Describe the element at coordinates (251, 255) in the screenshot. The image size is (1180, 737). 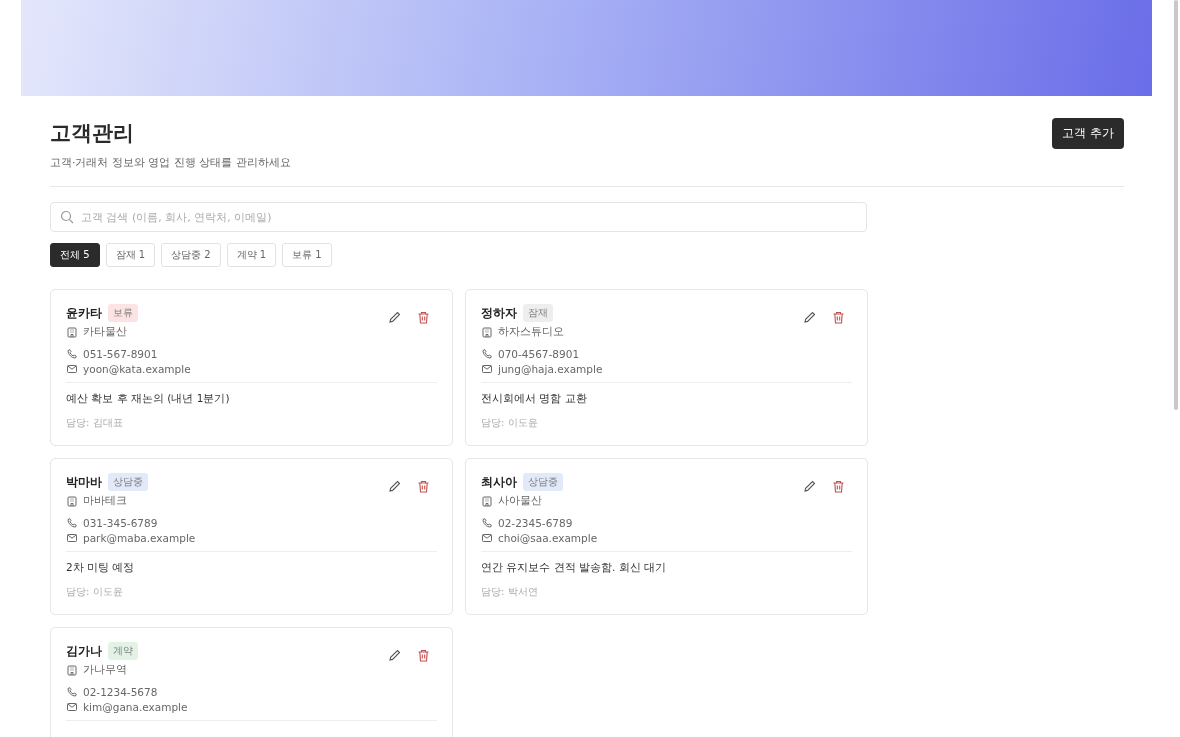
I see `filter-tab: 계약 1` at that location.